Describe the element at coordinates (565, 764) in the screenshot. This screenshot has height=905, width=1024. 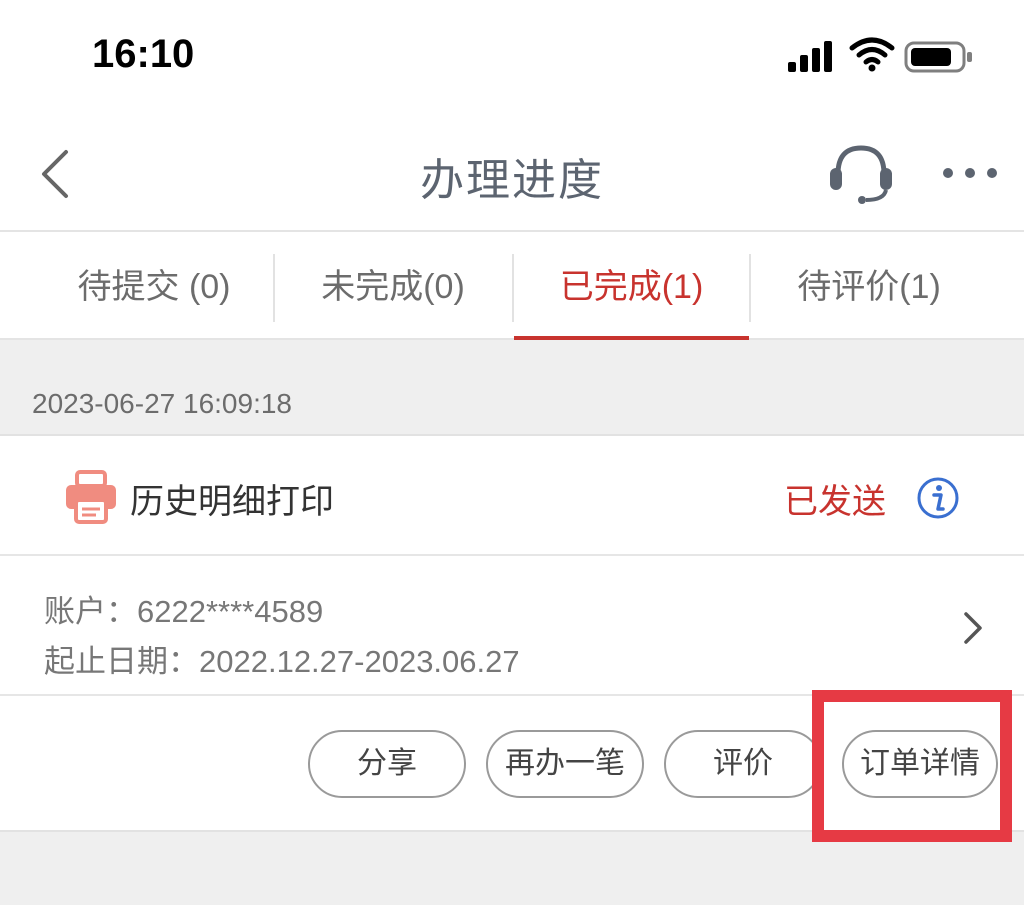
I see `redo-button: 再办一笔` at that location.